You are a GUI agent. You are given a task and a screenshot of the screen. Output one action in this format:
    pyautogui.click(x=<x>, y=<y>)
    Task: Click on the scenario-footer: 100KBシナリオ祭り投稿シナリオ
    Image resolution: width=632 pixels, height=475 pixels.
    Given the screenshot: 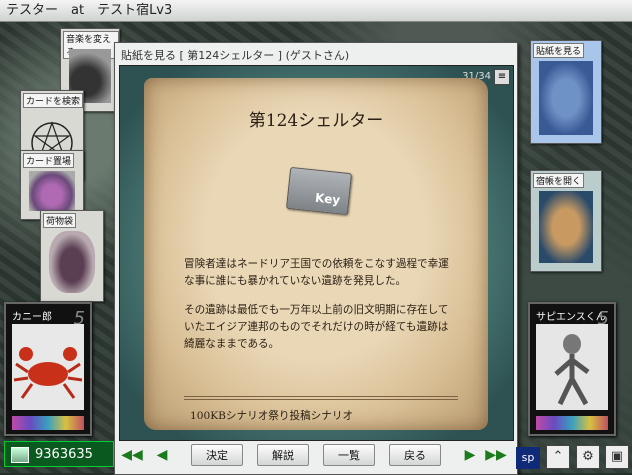 What is the action you would take?
    pyautogui.click(x=272, y=416)
    